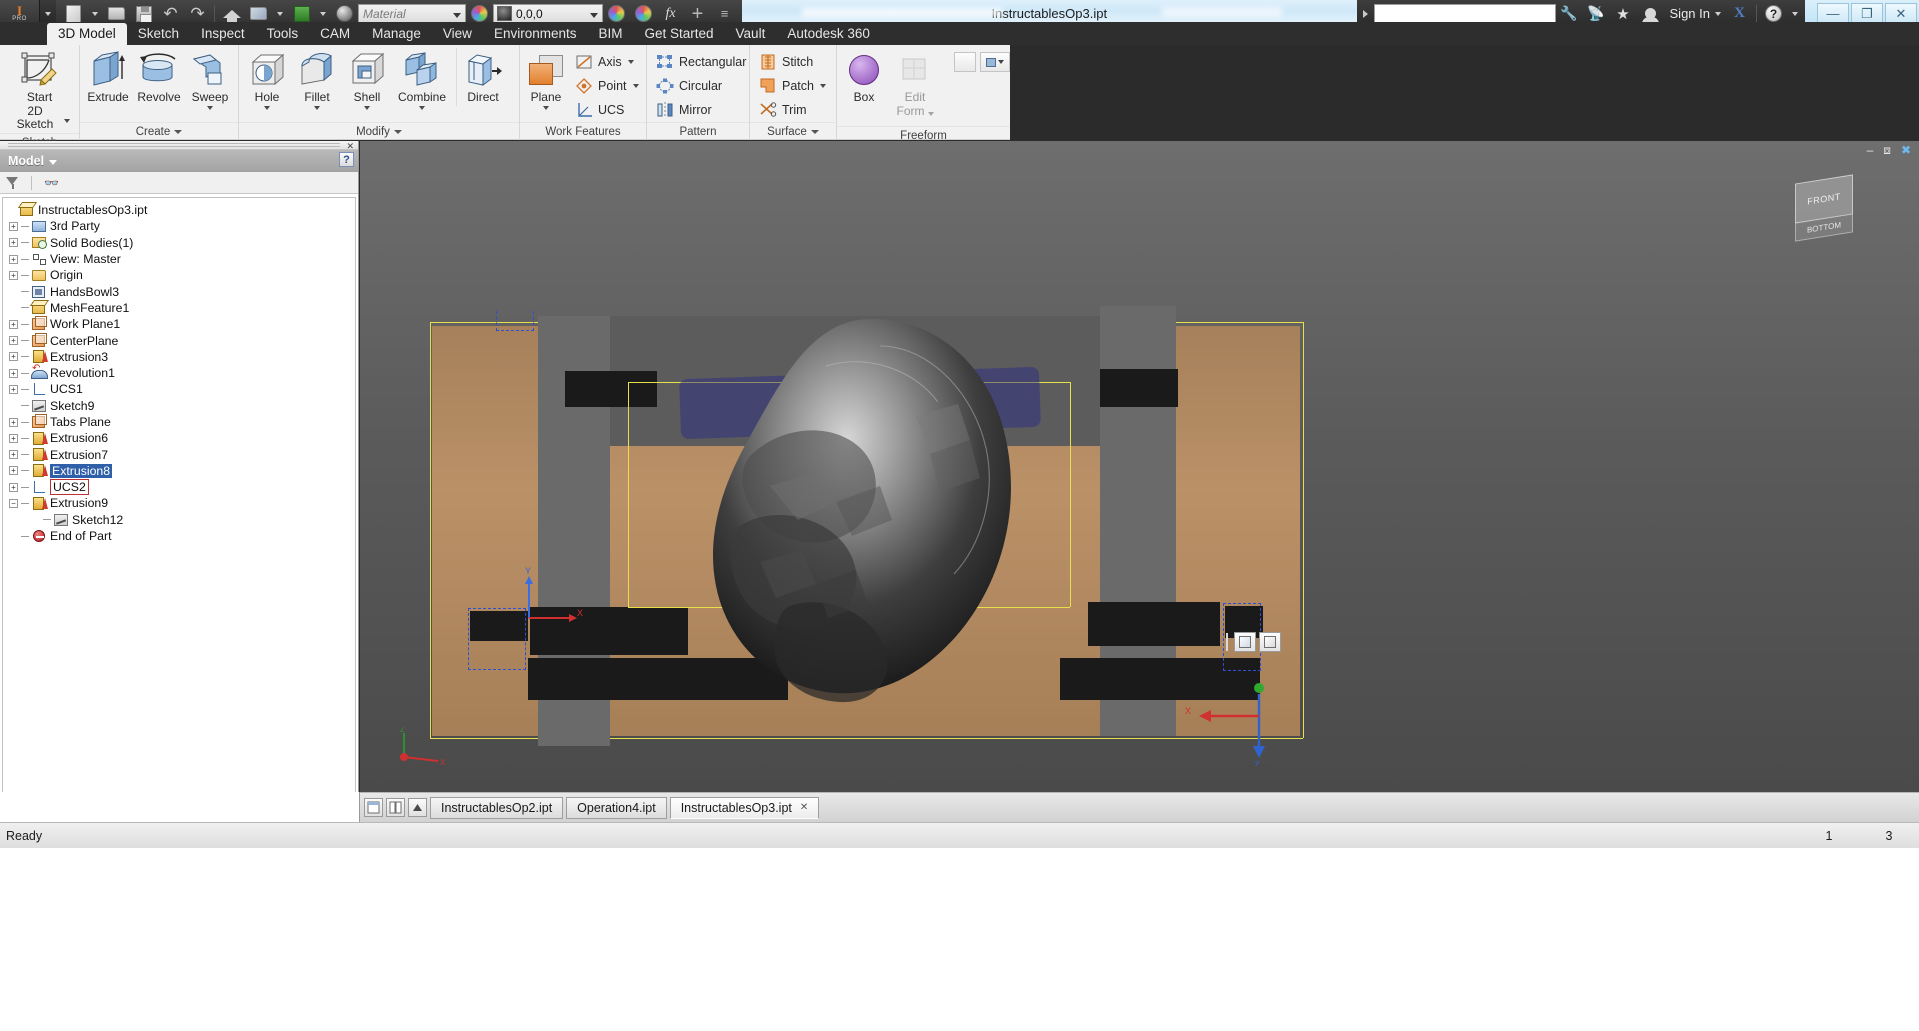  What do you see at coordinates (367, 108) in the screenshot?
I see `shell-chevron-down-icon` at bounding box center [367, 108].